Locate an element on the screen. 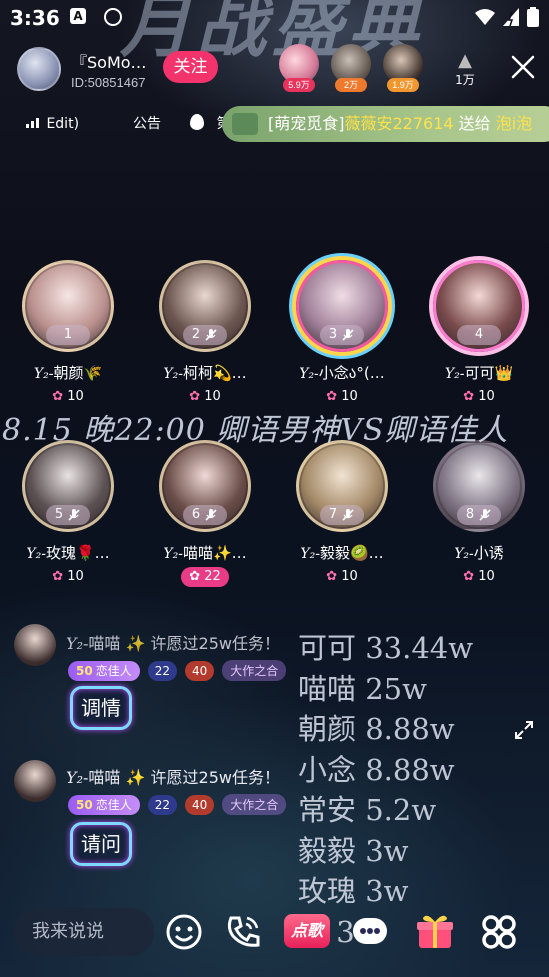 The height and width of the screenshot is (977, 549). seat-avatar: 6 is located at coordinates (205, 486).